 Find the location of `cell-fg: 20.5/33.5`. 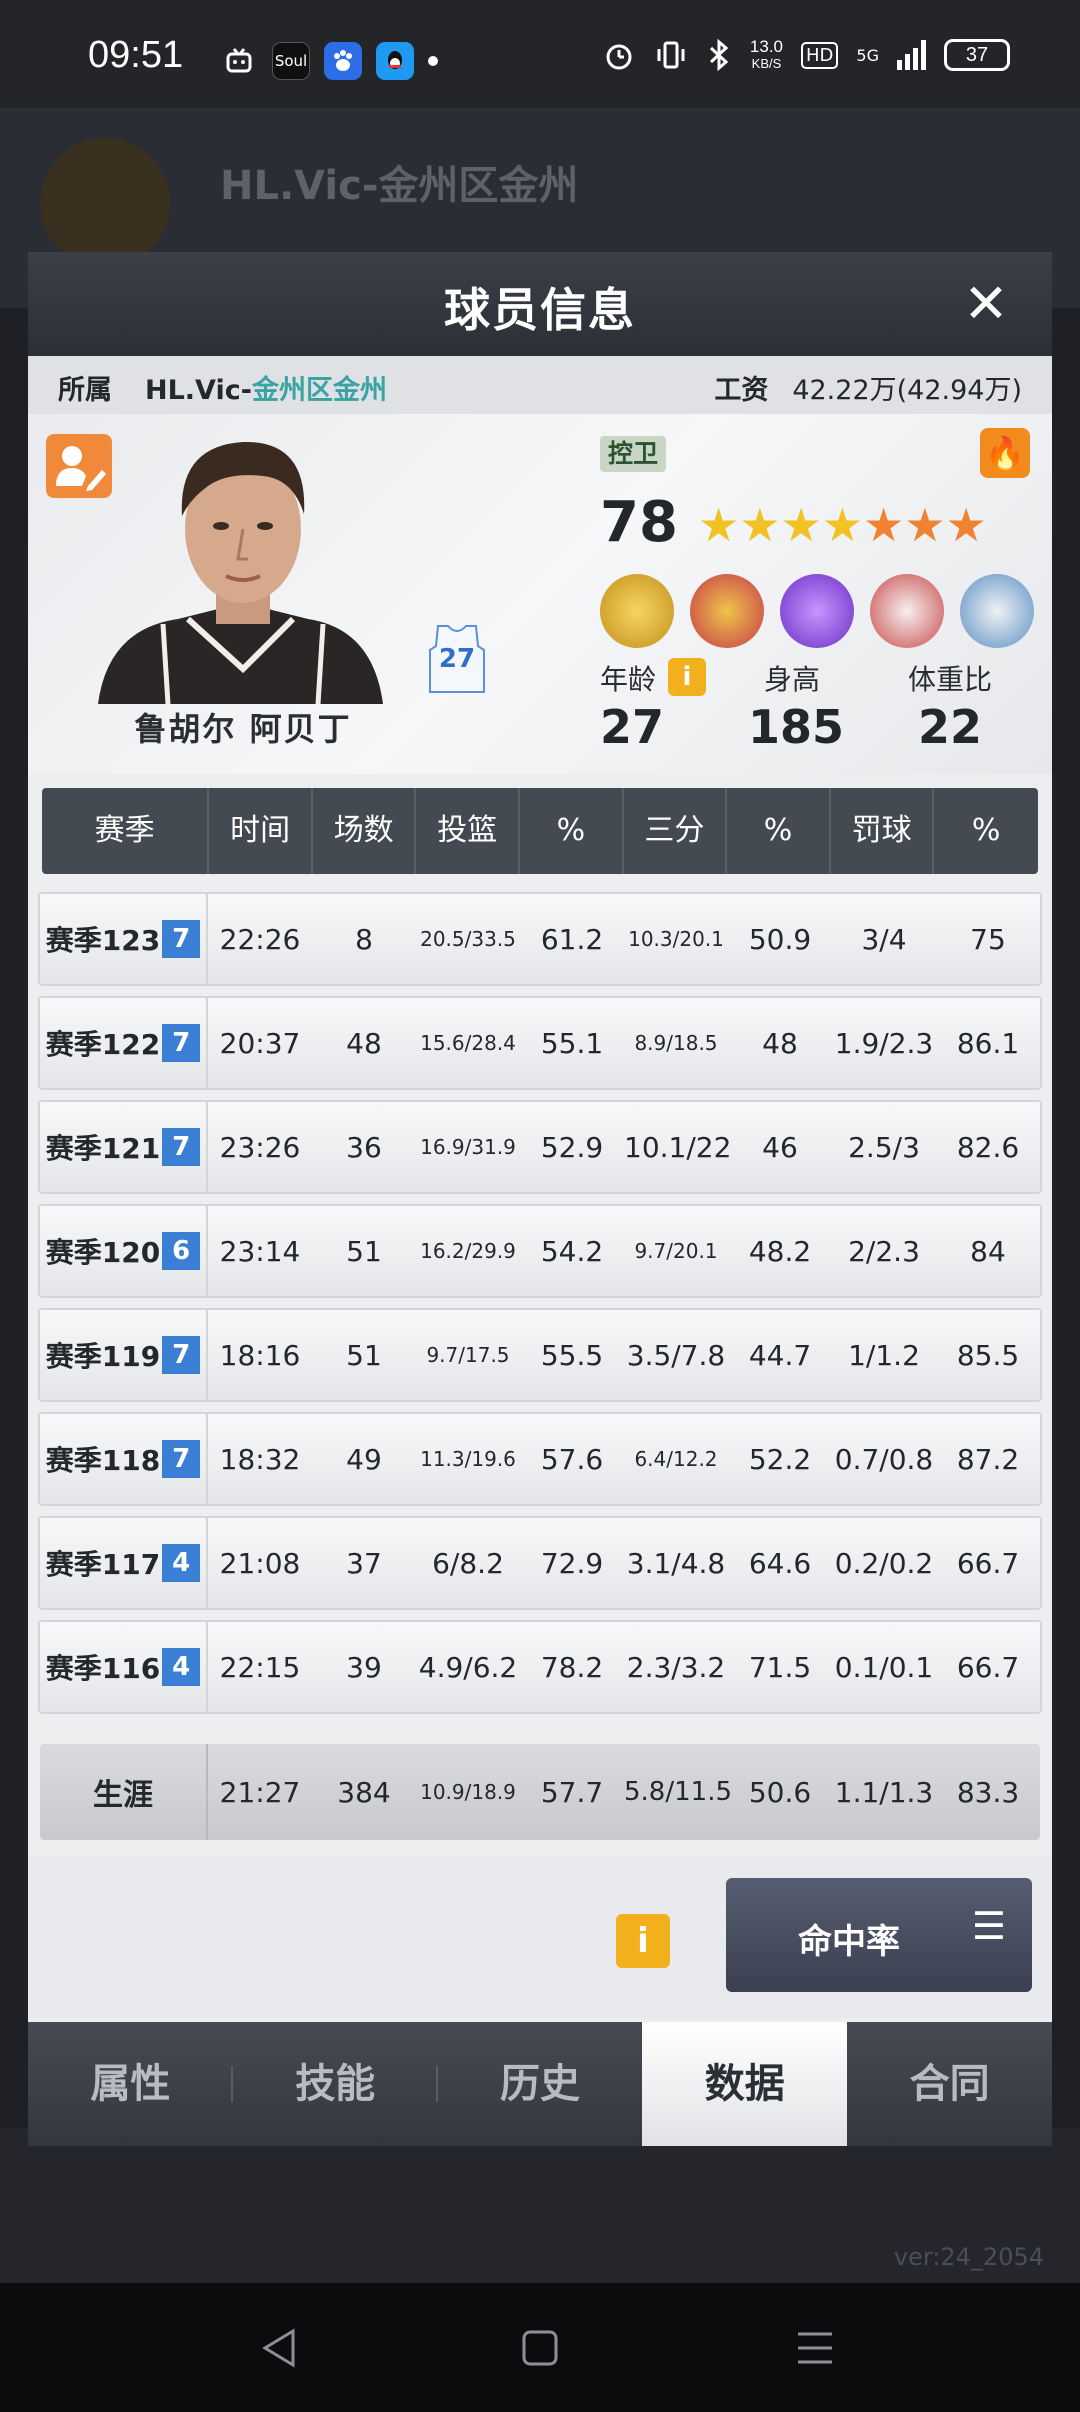

cell-fg: 20.5/33.5 is located at coordinates (468, 939).